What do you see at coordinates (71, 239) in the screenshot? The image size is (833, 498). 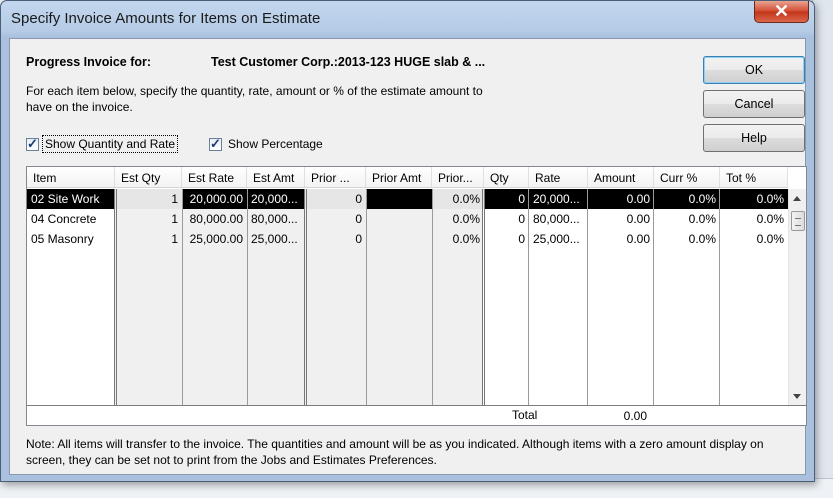 I see `cell-item: 05 Masonry` at bounding box center [71, 239].